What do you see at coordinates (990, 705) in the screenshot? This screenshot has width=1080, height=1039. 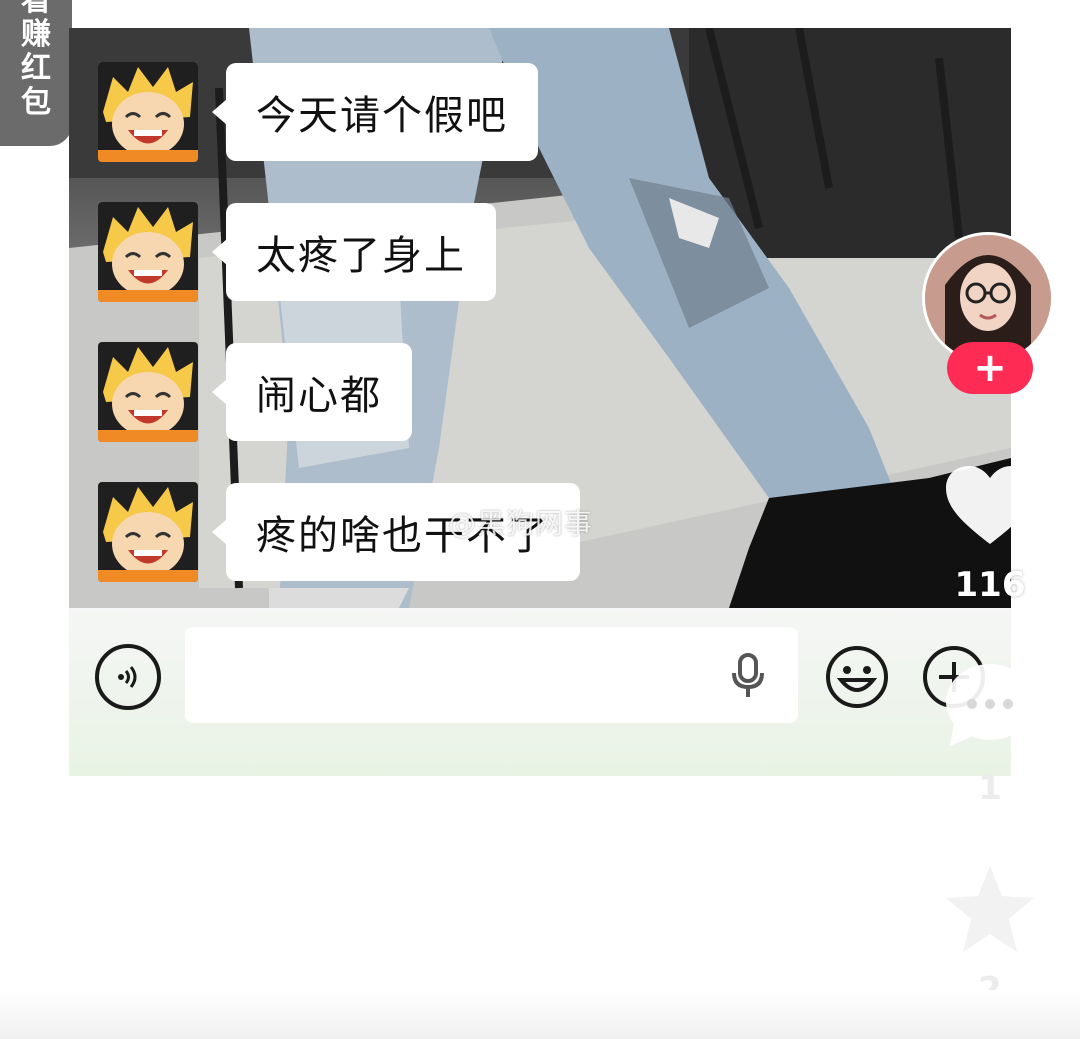 I see `comment-icon` at bounding box center [990, 705].